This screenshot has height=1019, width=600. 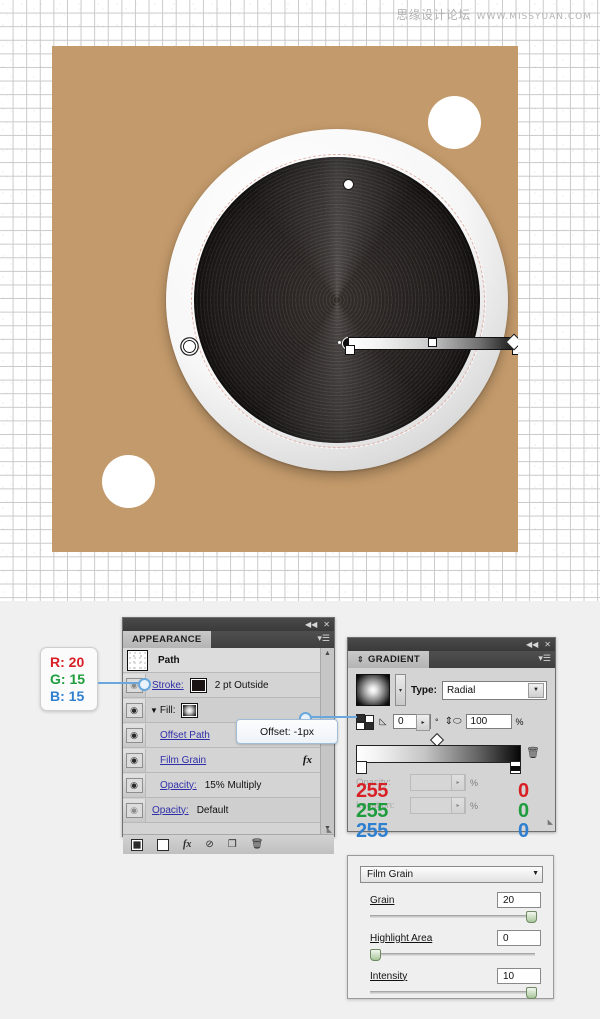 What do you see at coordinates (361, 767) in the screenshot?
I see `gradient-stop-left` at bounding box center [361, 767].